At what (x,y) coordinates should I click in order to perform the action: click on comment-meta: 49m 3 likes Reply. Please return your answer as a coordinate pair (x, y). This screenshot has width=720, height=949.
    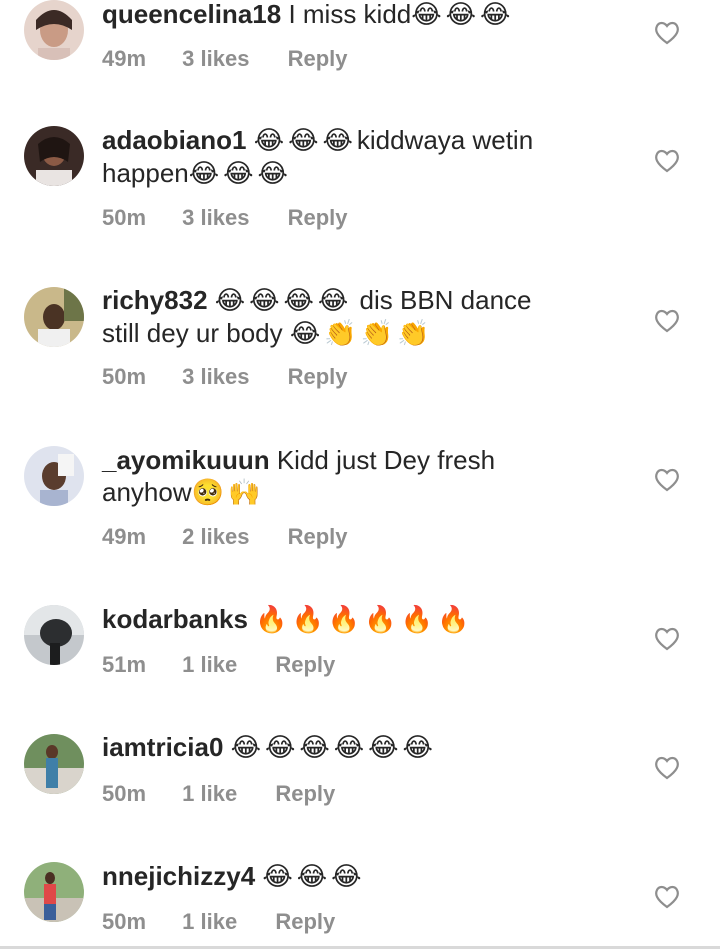
    Looking at the image, I should click on (225, 59).